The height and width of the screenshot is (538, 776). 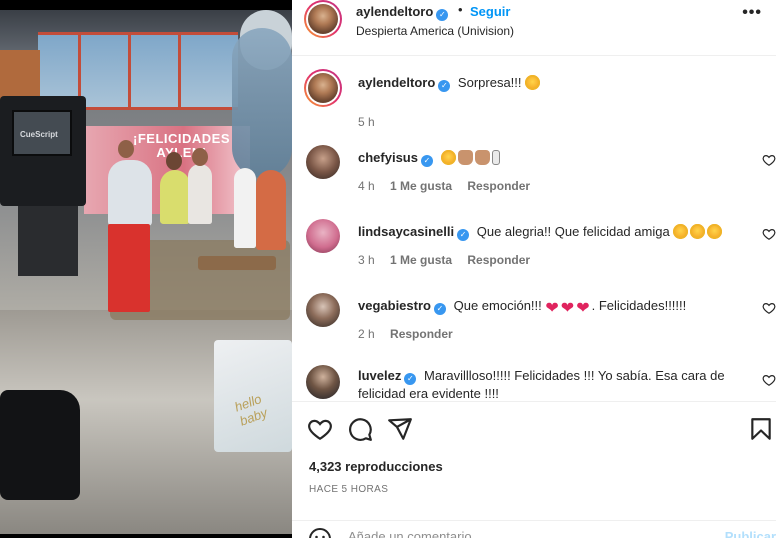 What do you see at coordinates (573, 231) in the screenshot?
I see `comment-text: Que alegria!! Que felicidad amiga` at bounding box center [573, 231].